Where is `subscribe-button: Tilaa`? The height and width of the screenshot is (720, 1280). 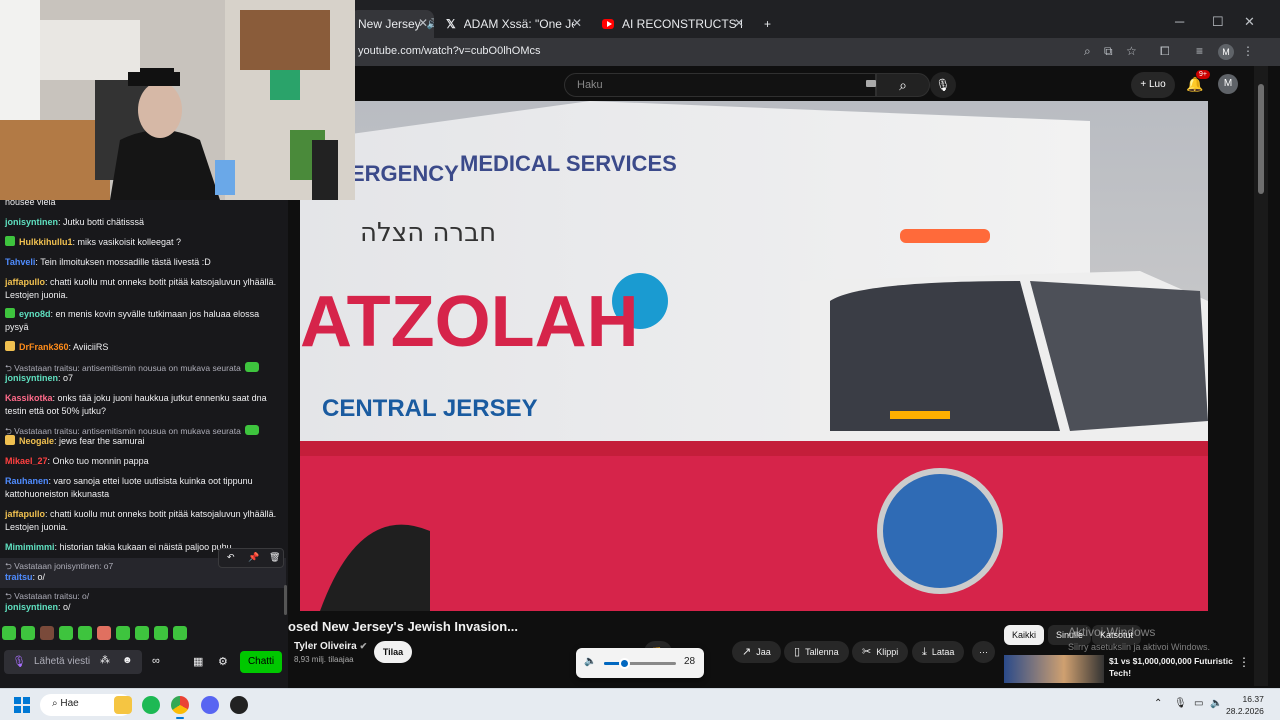 subscribe-button: Tilaa is located at coordinates (393, 652).